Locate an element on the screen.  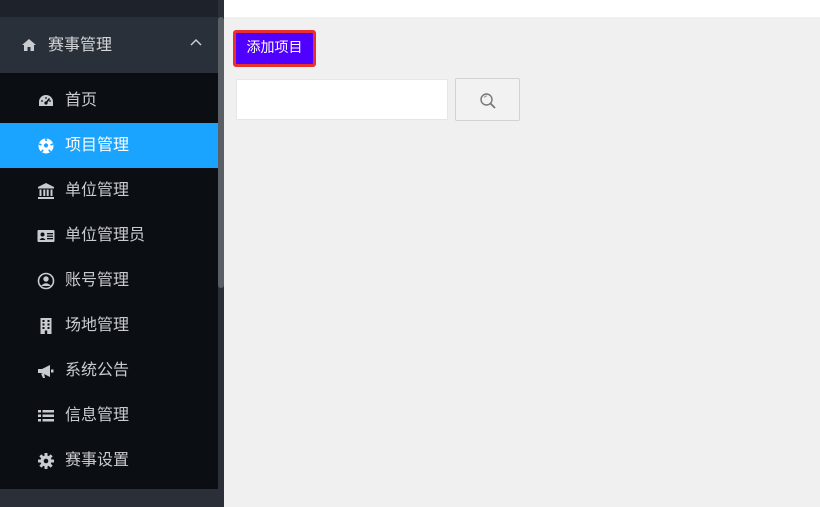
bullhorn-icon is located at coordinates (46, 371).